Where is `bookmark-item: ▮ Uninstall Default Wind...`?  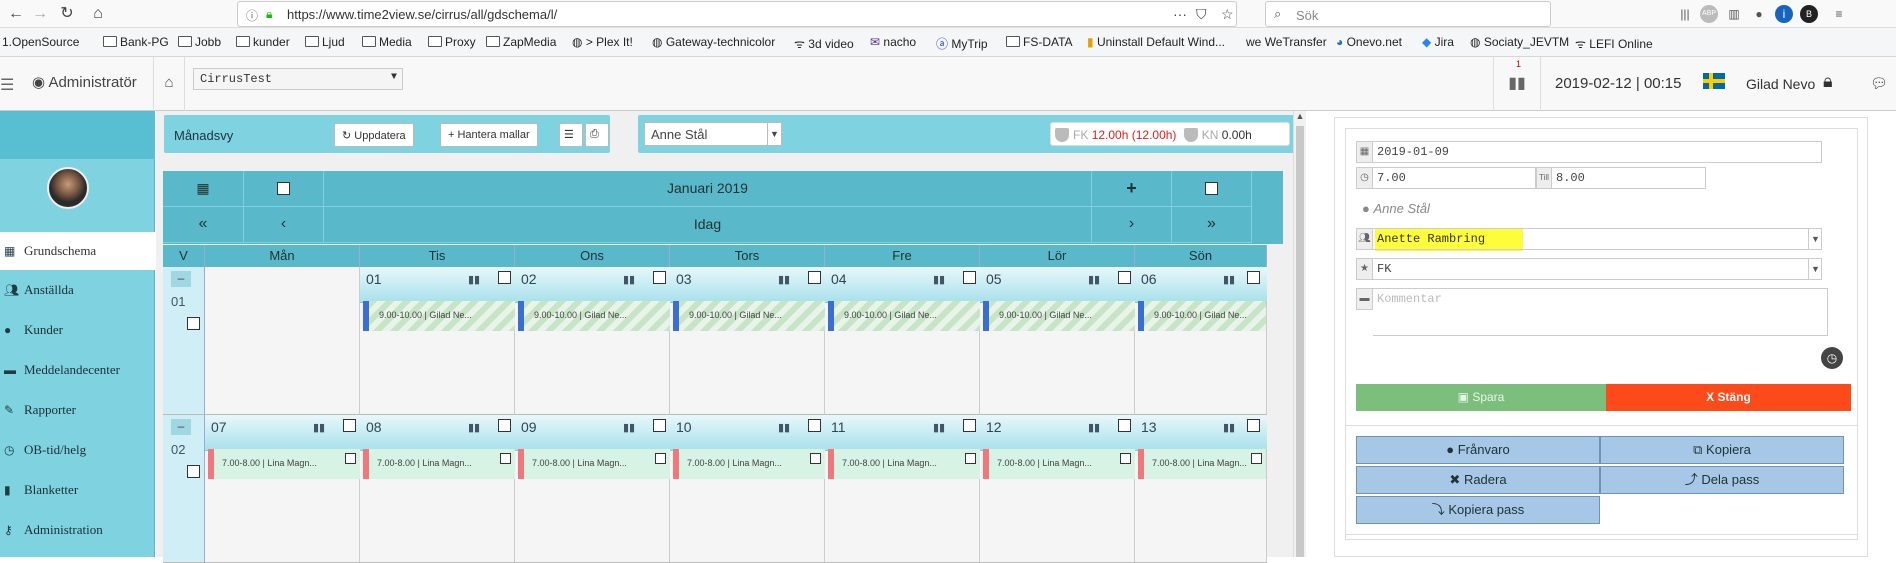
bookmark-item: ▮ Uninstall Default Wind... is located at coordinates (1156, 42).